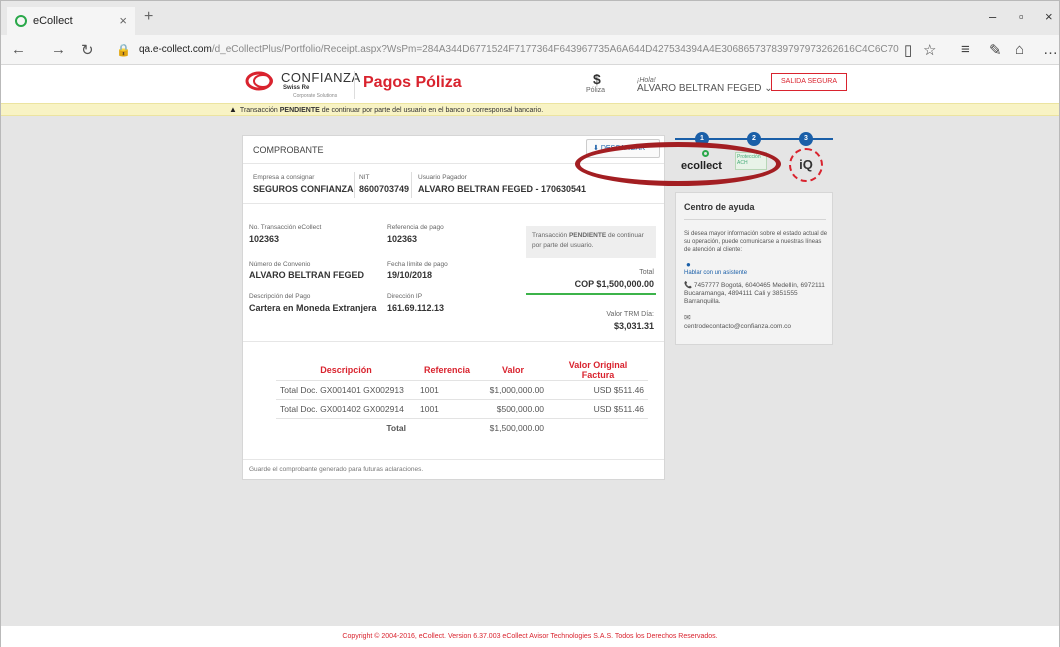 The width and height of the screenshot is (1060, 647). What do you see at coordinates (306, 275) in the screenshot?
I see `convenio-value: ALVARO BELTRAN FEGED` at bounding box center [306, 275].